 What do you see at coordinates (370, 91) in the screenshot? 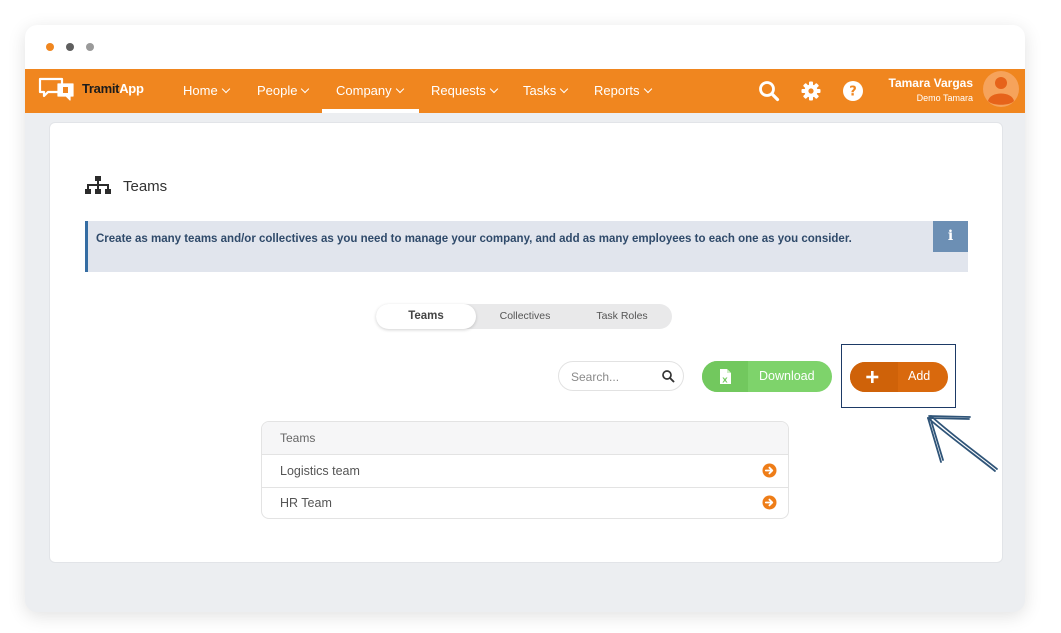
I see `nav-company: Company` at bounding box center [370, 91].